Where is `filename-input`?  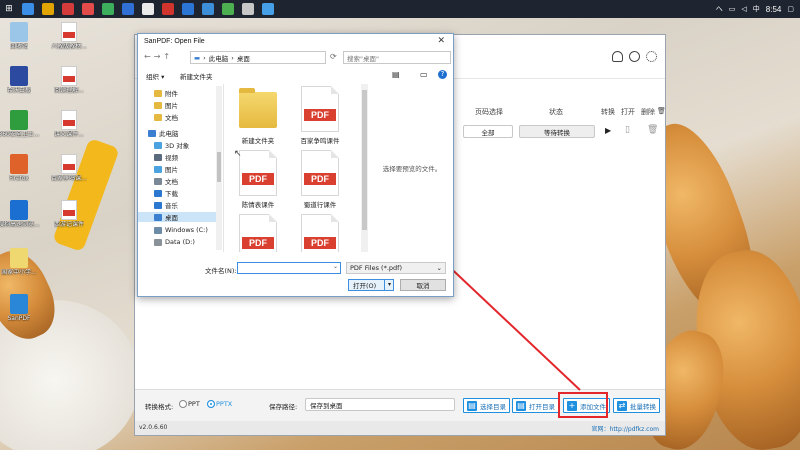 filename-input is located at coordinates (289, 268).